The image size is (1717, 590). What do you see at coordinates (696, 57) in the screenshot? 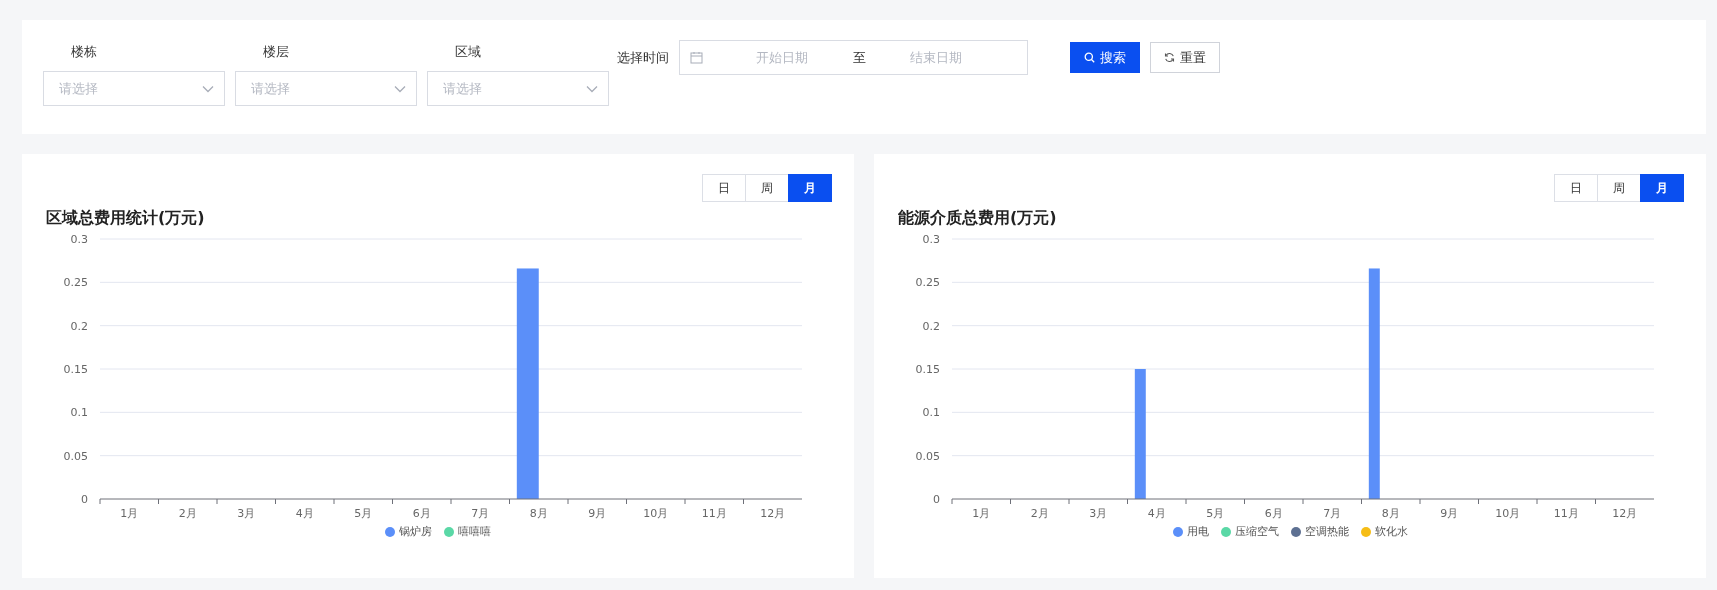
I see `calendar-icon` at bounding box center [696, 57].